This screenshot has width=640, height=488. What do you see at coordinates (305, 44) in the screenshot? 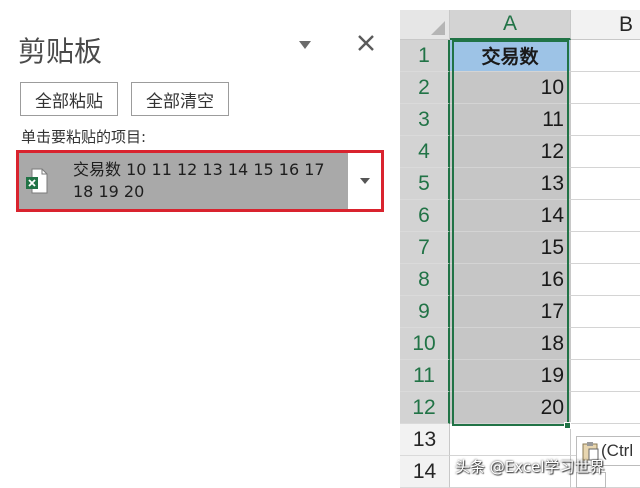
I see `pane-options-icon` at bounding box center [305, 44].